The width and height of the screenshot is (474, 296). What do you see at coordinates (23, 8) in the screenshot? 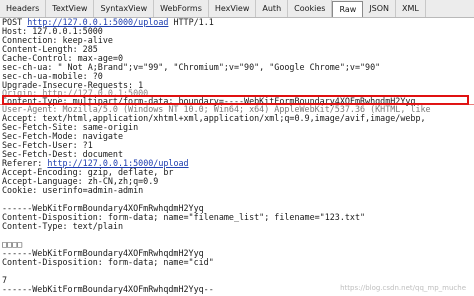
I see `tab-headers: Headers` at bounding box center [23, 8].